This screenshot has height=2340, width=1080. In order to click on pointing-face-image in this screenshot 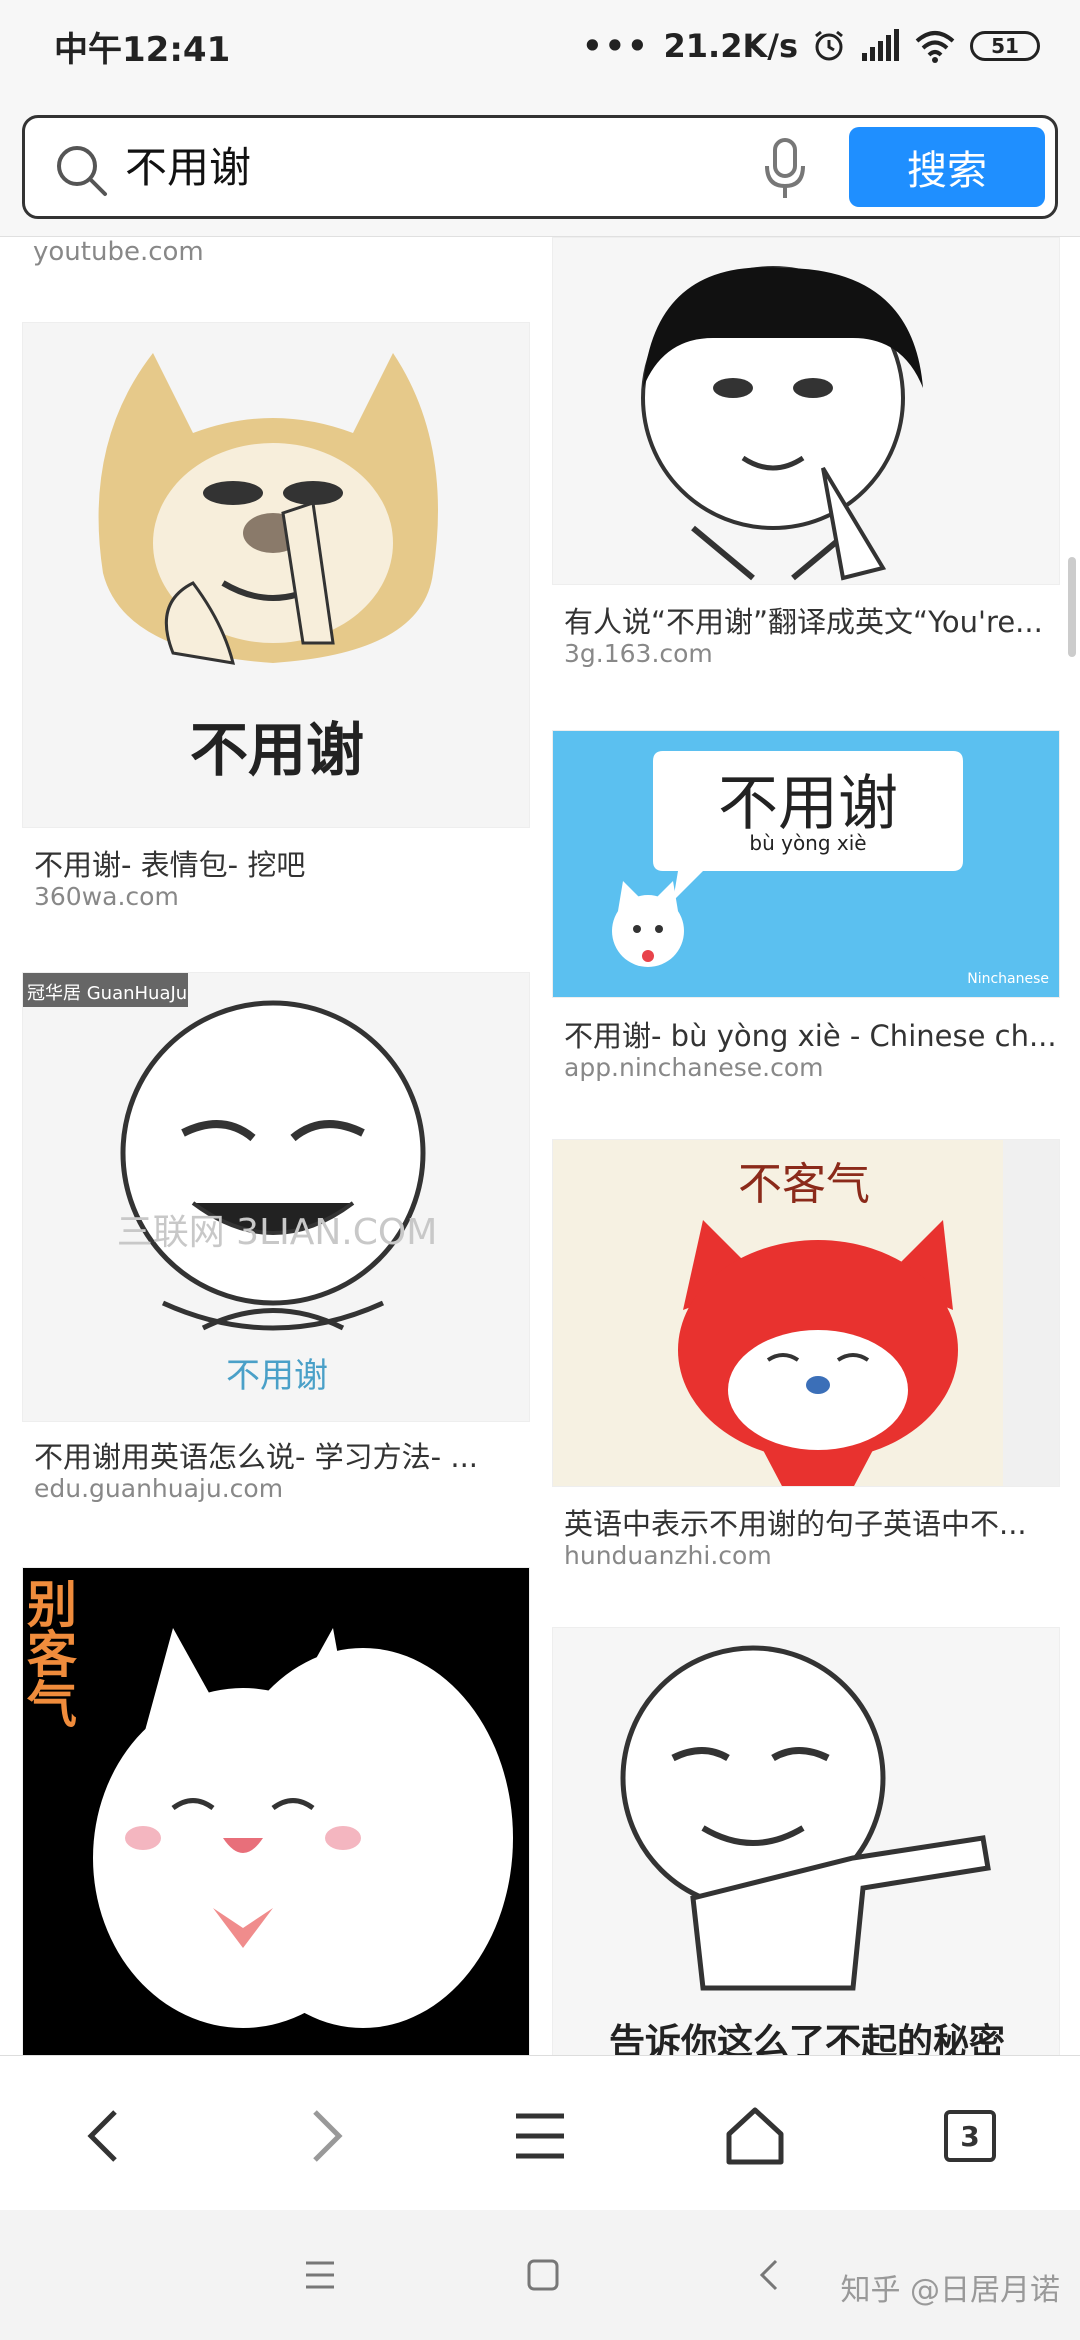, I will do `click(806, 1841)`.